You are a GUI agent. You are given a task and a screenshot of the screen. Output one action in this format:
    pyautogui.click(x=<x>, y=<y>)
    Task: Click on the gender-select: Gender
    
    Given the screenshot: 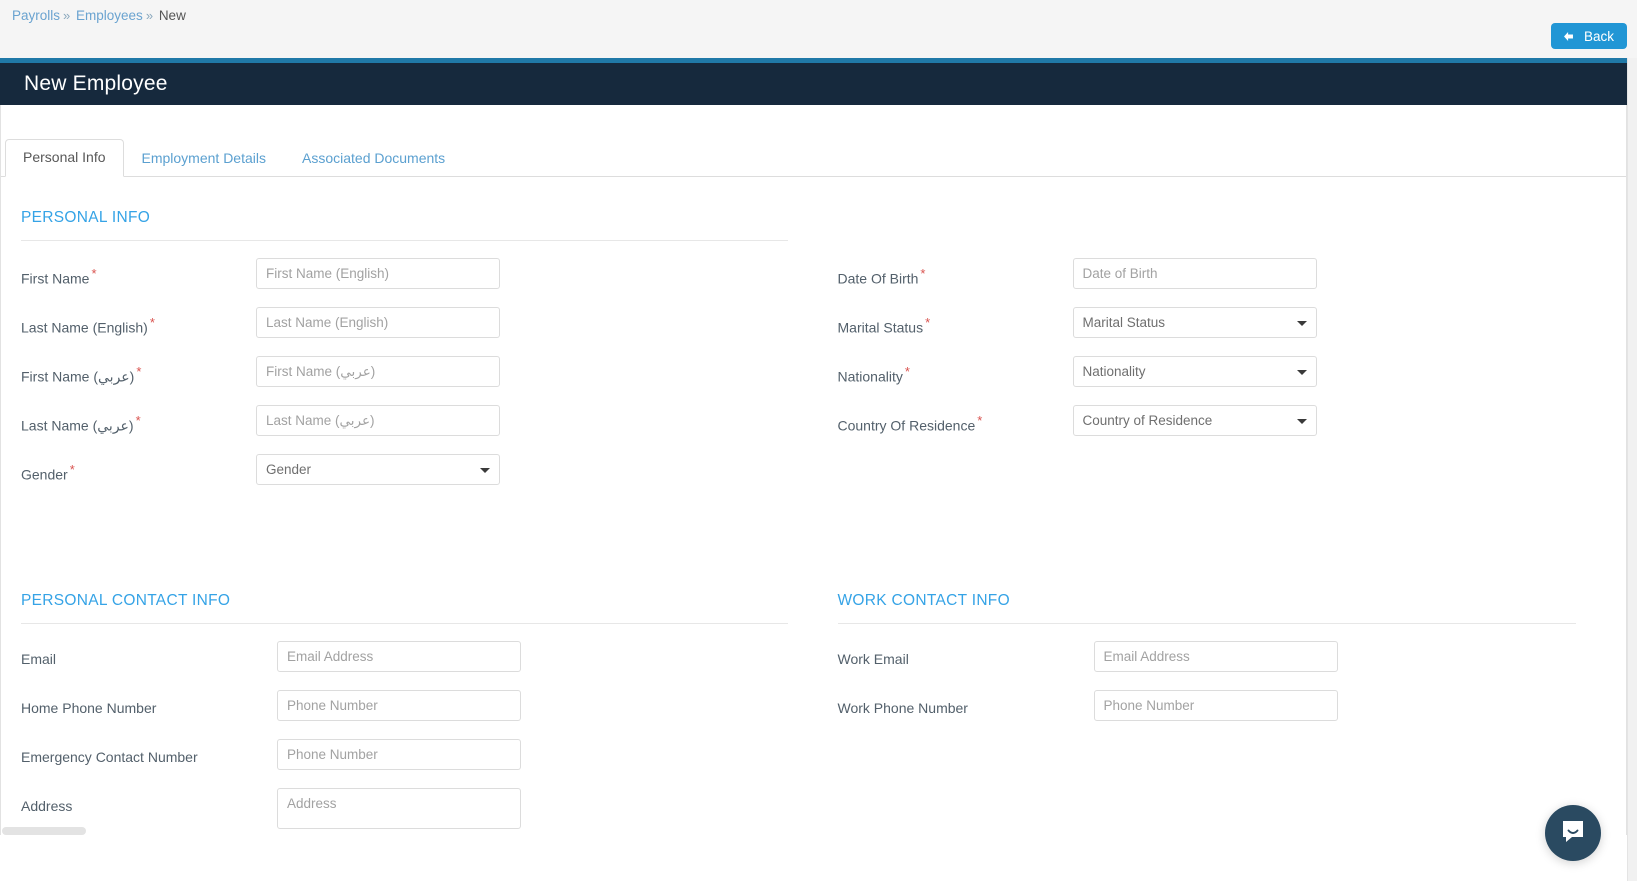 What is the action you would take?
    pyautogui.click(x=378, y=469)
    